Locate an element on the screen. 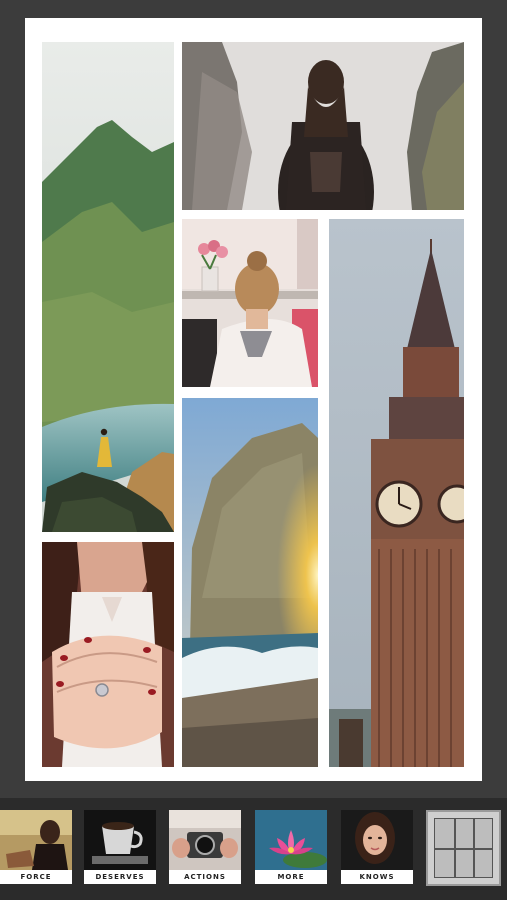  thumbnail-force: FORCE is located at coordinates (36, 847).